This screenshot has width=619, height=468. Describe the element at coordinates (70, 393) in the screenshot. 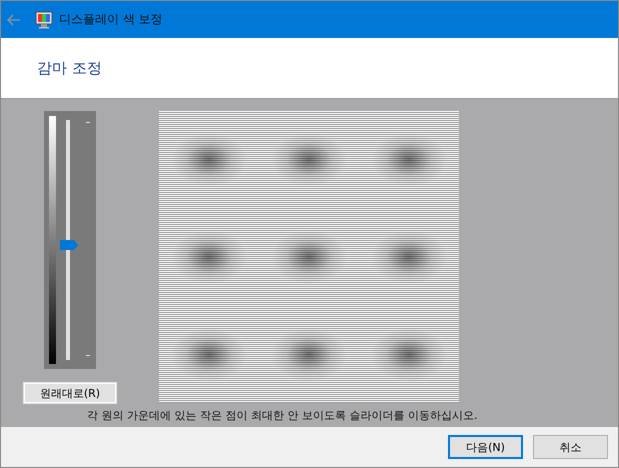

I see `reset-button: 원래대로(R)` at that location.